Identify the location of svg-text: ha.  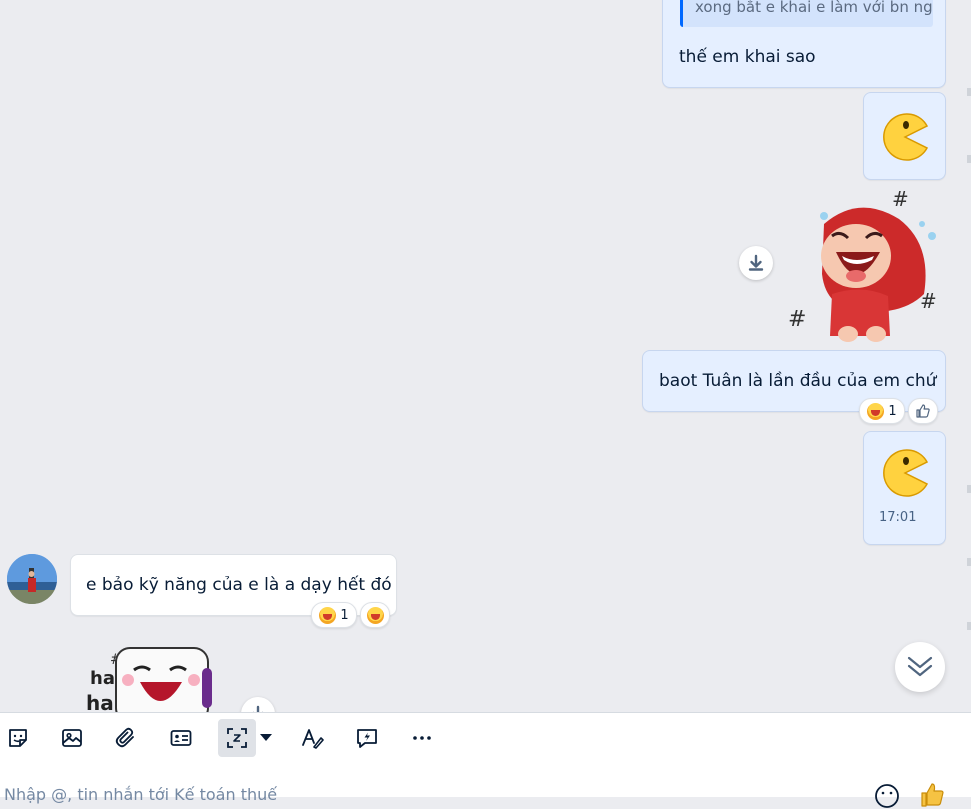
(100, 701).